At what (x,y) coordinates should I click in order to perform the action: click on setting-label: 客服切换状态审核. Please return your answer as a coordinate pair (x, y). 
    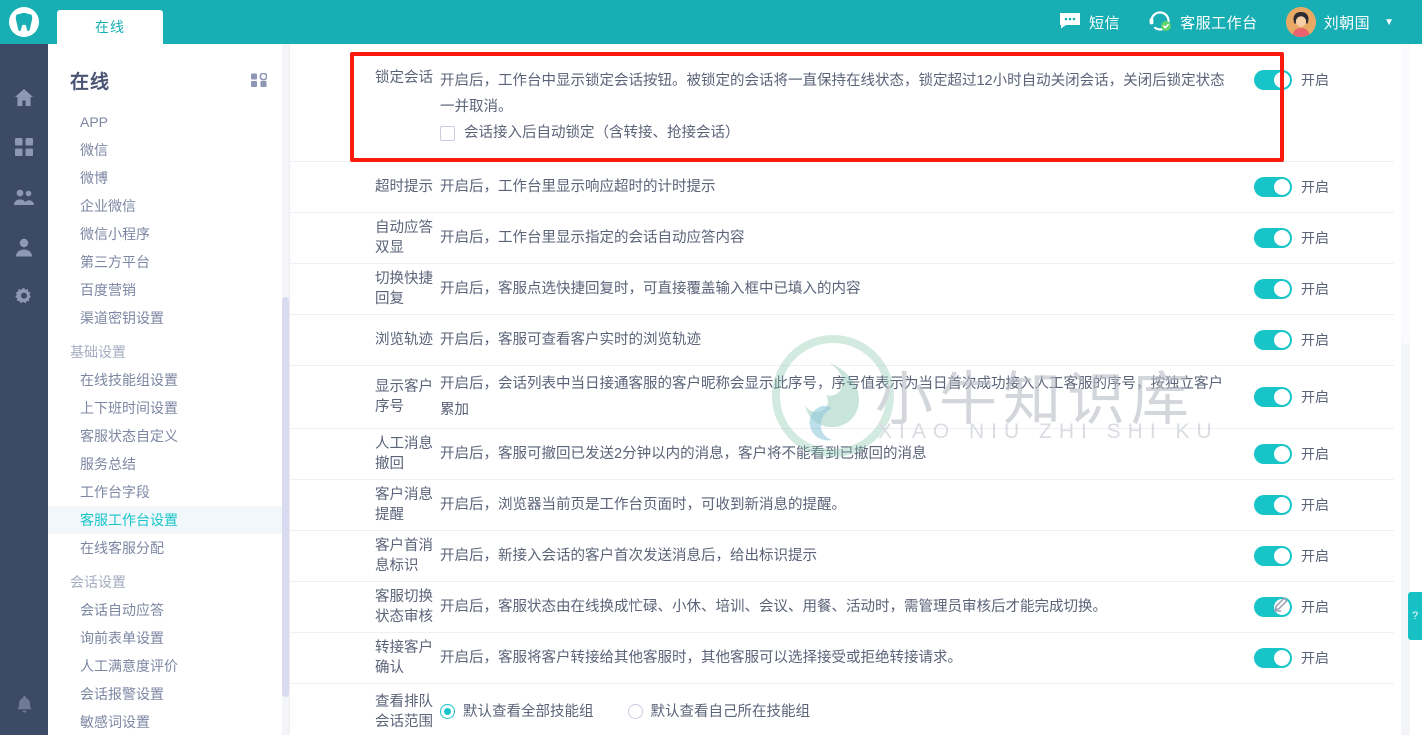
    Looking at the image, I should click on (404, 607).